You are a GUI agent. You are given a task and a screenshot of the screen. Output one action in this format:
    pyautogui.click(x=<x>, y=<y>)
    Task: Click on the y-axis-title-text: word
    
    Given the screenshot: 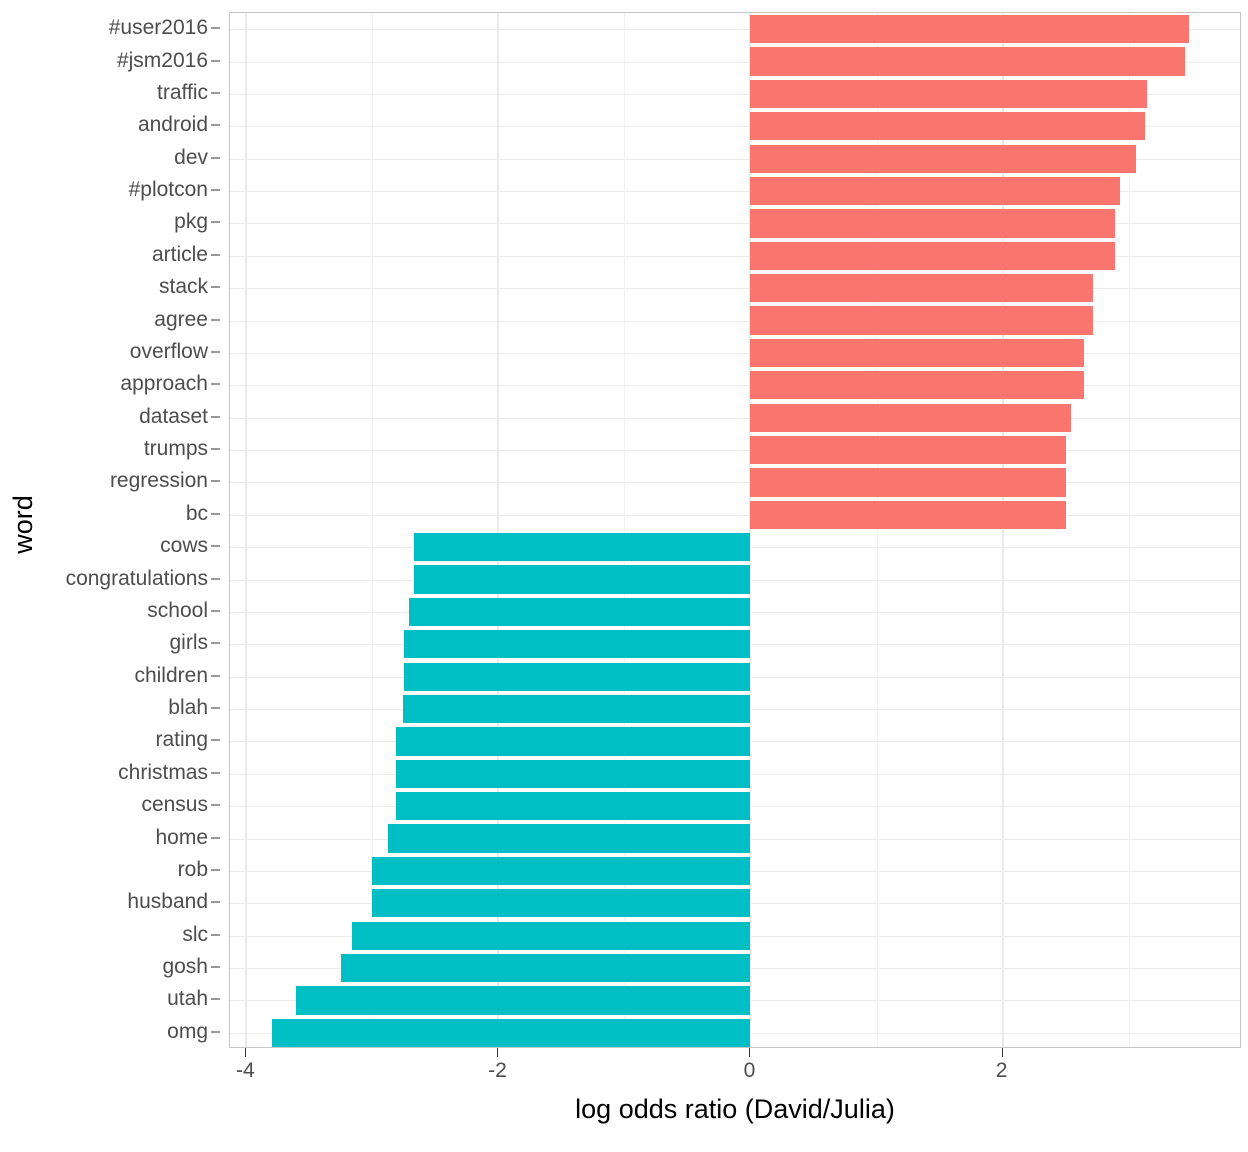 What is the action you would take?
    pyautogui.click(x=22, y=524)
    